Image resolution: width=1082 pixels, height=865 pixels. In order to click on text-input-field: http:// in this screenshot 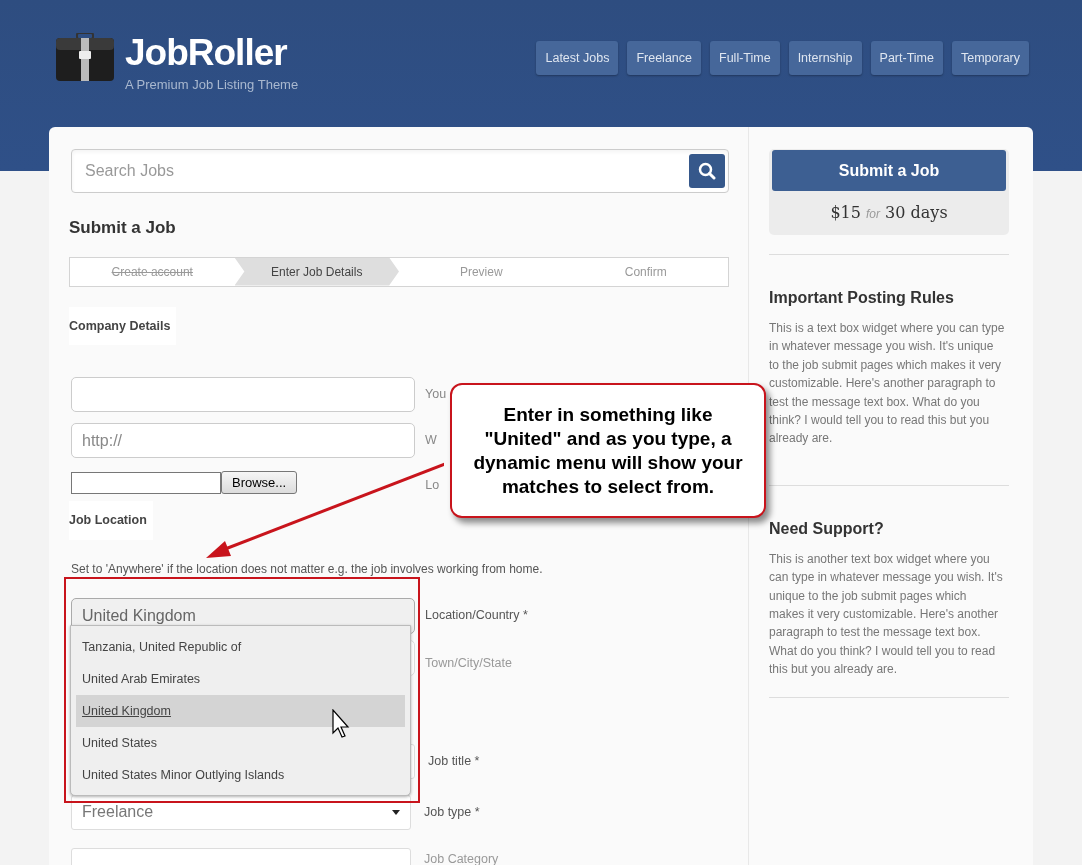, I will do `click(243, 441)`.